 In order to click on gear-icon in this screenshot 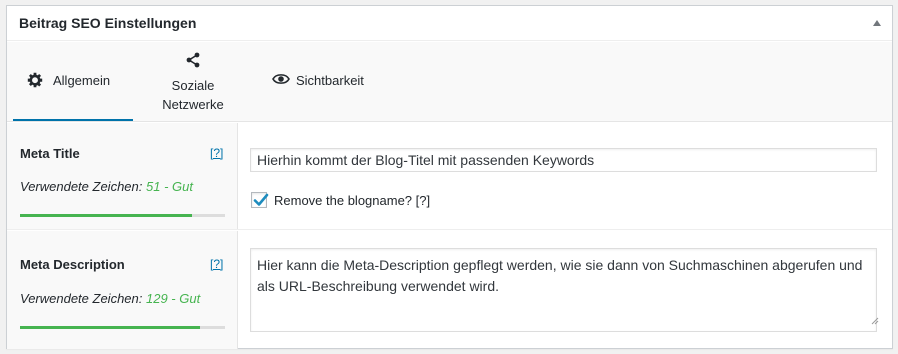, I will do `click(35, 81)`.